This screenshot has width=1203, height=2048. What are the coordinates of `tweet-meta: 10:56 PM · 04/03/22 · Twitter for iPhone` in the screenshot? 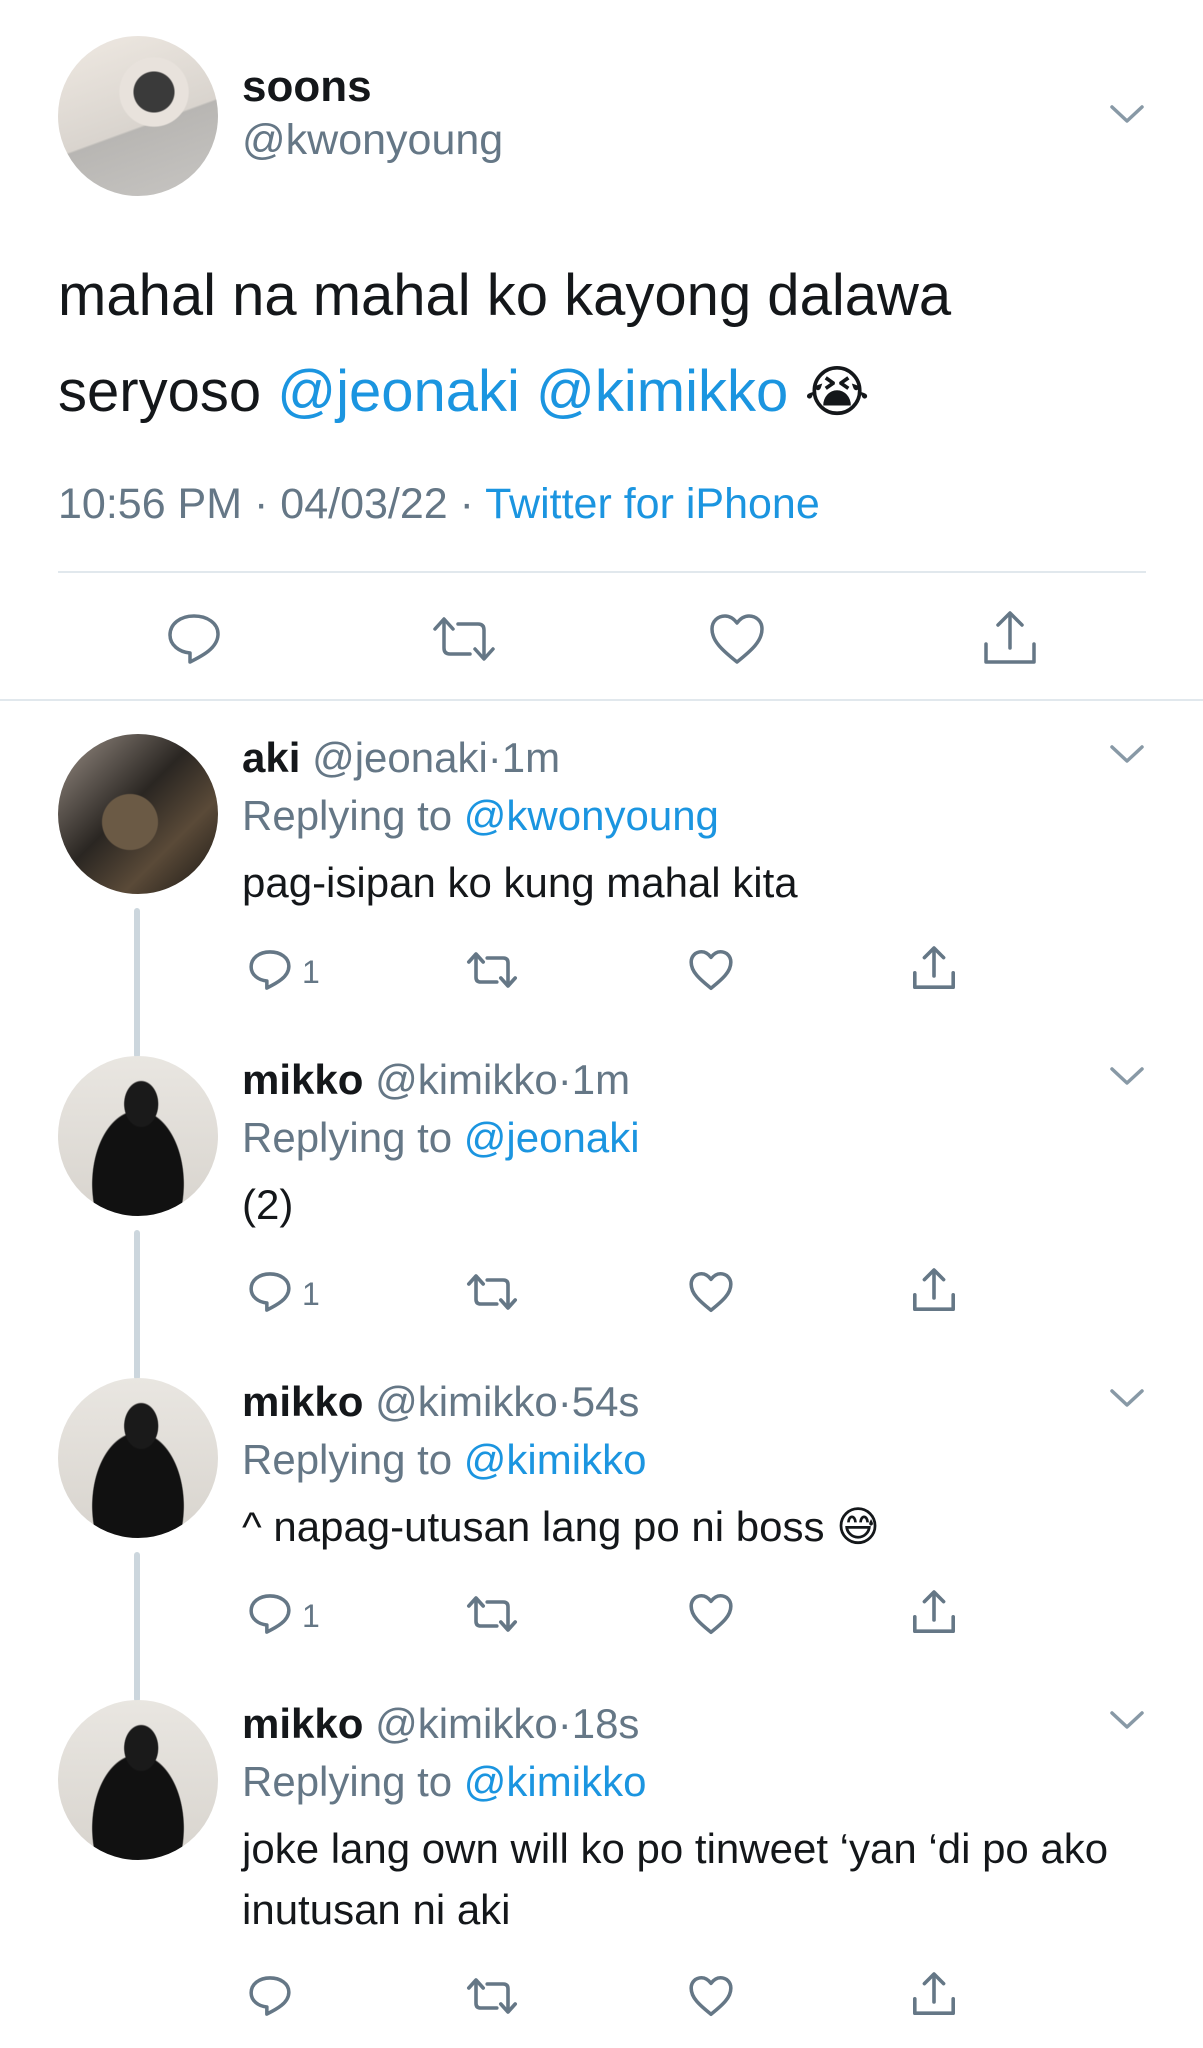 It's located at (439, 504).